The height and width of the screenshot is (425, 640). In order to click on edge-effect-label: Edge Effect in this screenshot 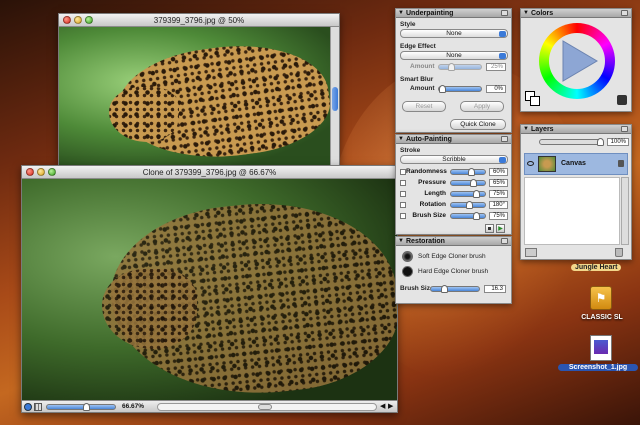, I will do `click(418, 46)`.